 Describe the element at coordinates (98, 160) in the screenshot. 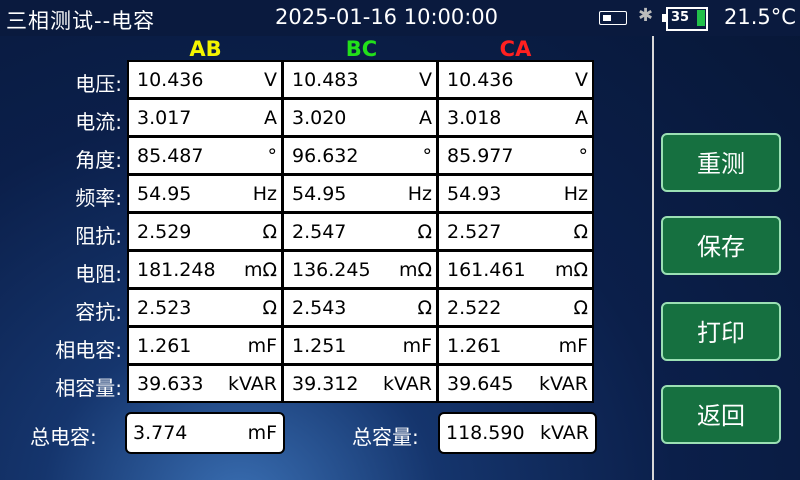

I see `row-label: 角度:` at that location.